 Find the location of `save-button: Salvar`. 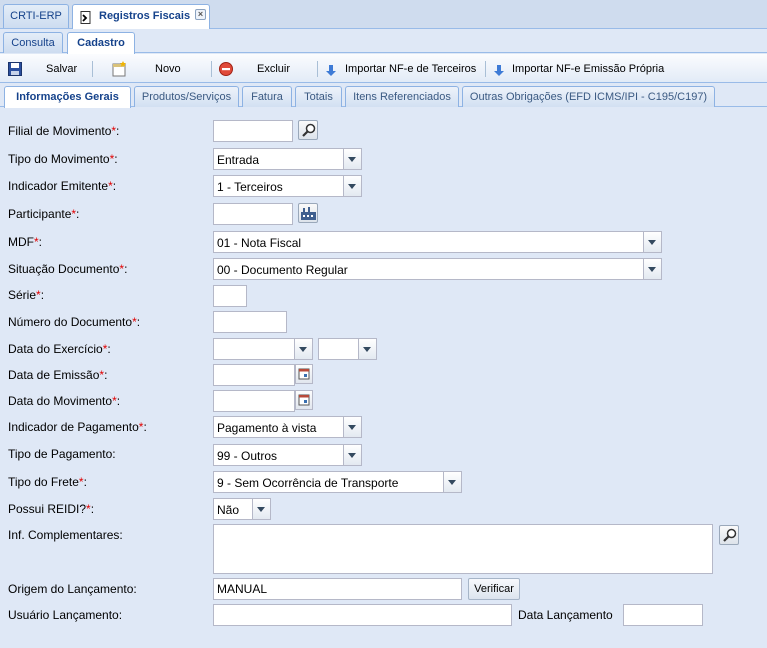

save-button: Salvar is located at coordinates (45, 69).